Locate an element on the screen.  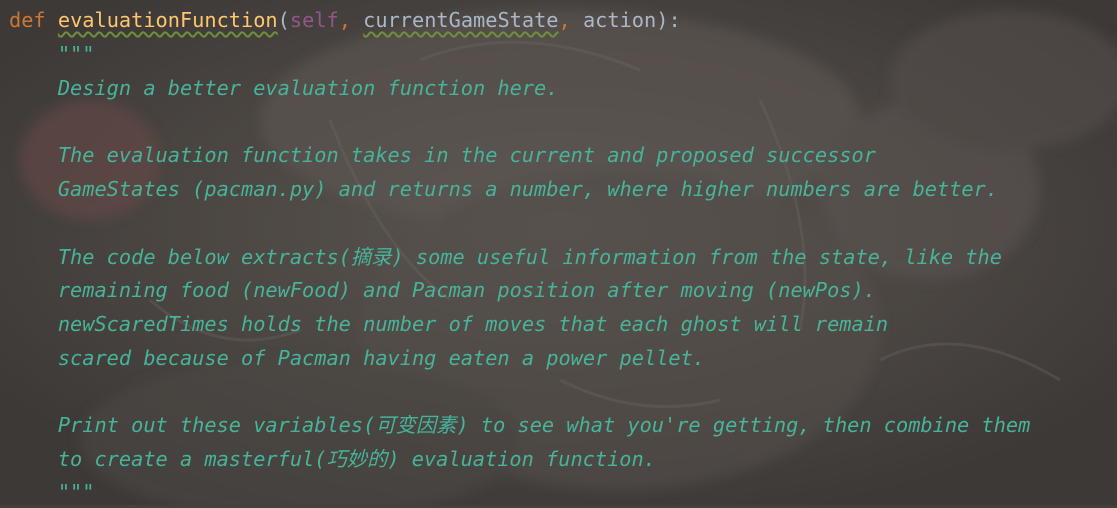
def-keyword: def is located at coordinates (27, 20).